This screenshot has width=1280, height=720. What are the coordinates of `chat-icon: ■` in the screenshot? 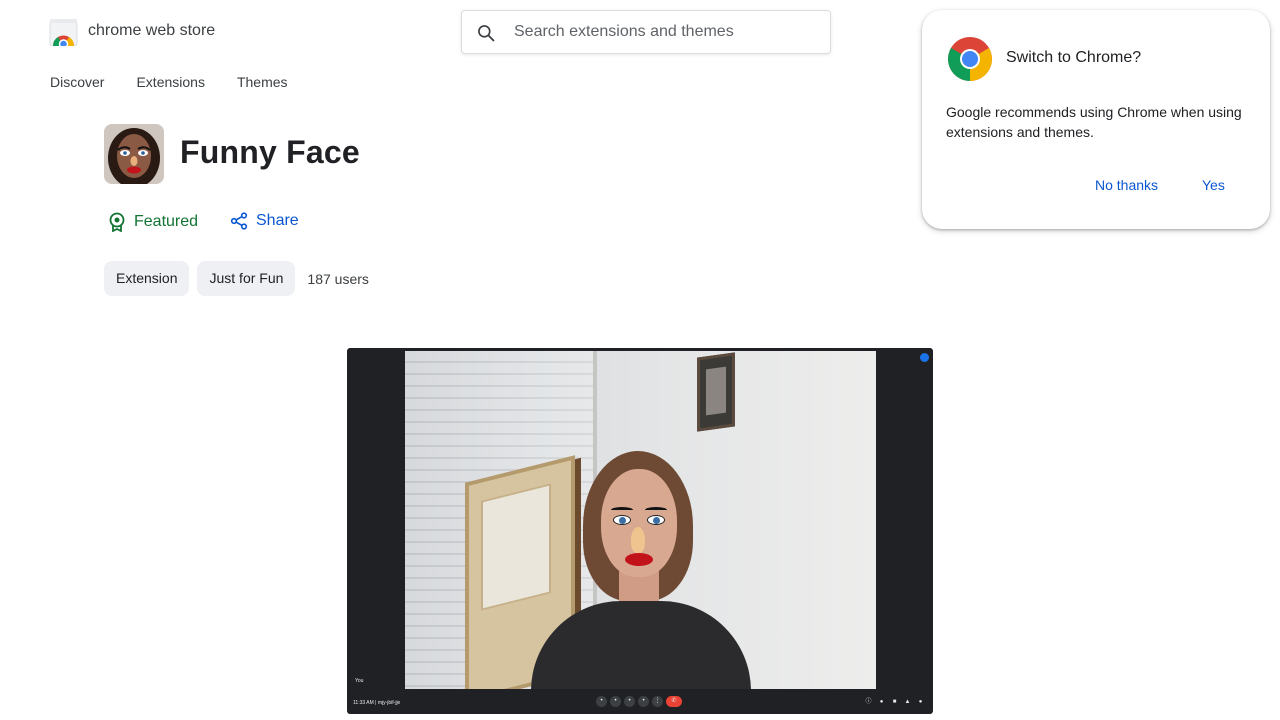 It's located at (894, 702).